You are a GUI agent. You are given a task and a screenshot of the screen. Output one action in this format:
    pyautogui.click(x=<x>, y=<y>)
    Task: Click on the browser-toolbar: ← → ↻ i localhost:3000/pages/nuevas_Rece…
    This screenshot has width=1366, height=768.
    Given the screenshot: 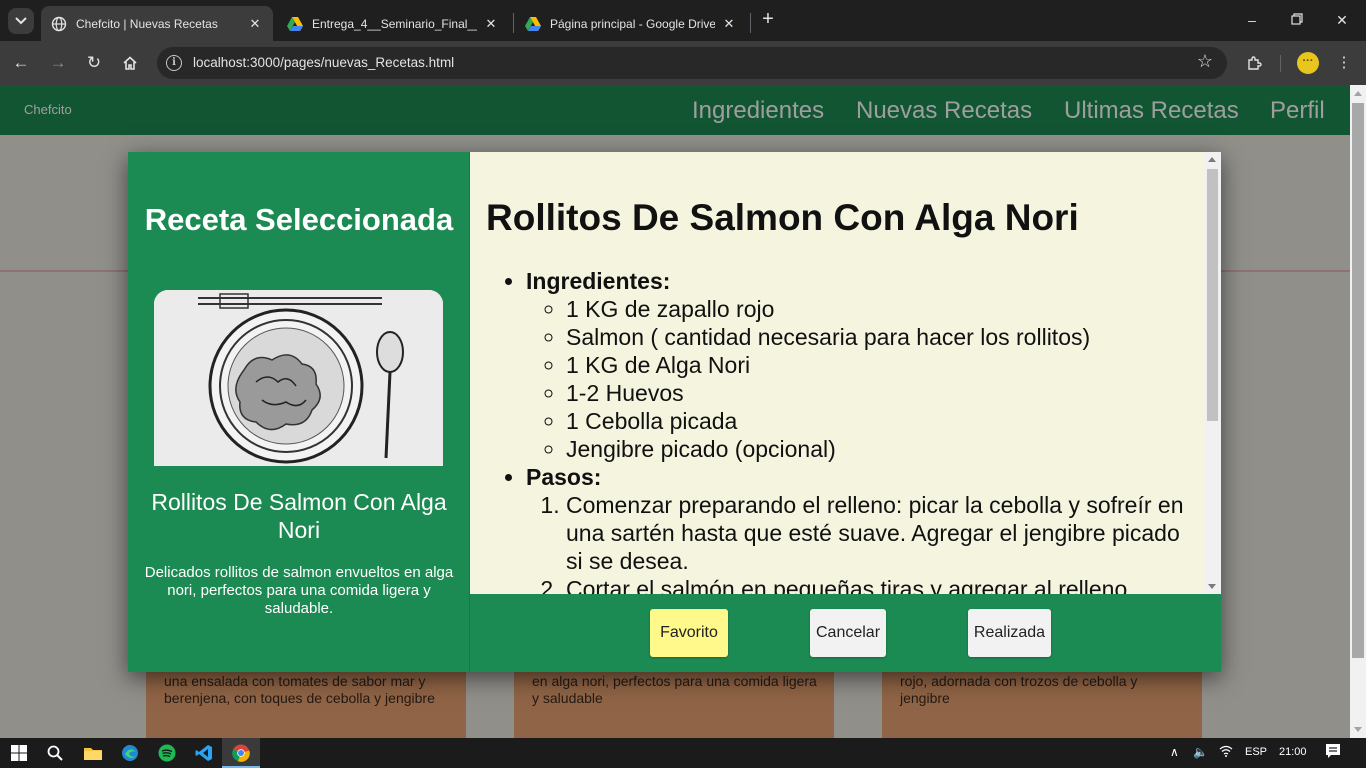 What is the action you would take?
    pyautogui.click(x=683, y=63)
    